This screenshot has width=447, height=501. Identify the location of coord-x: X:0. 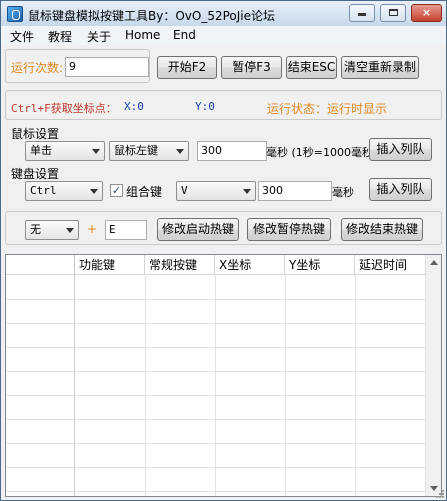
(134, 106).